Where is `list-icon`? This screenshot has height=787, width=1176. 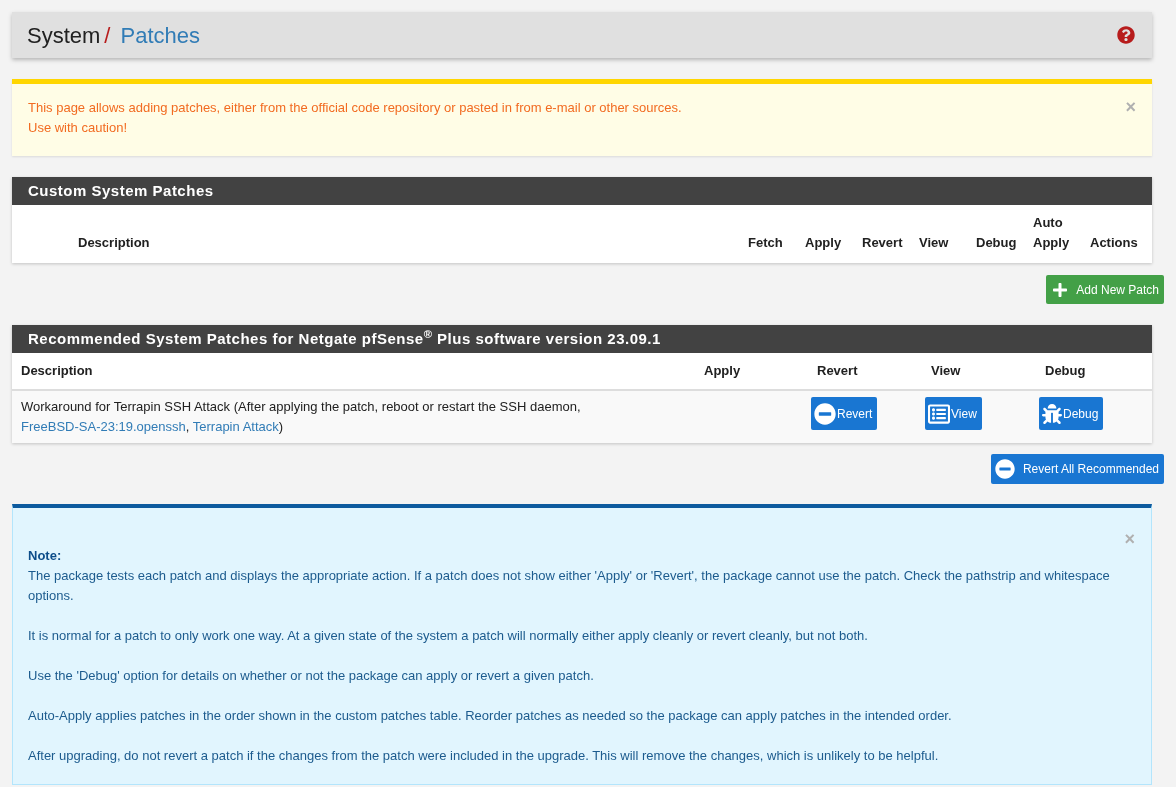 list-icon is located at coordinates (939, 413).